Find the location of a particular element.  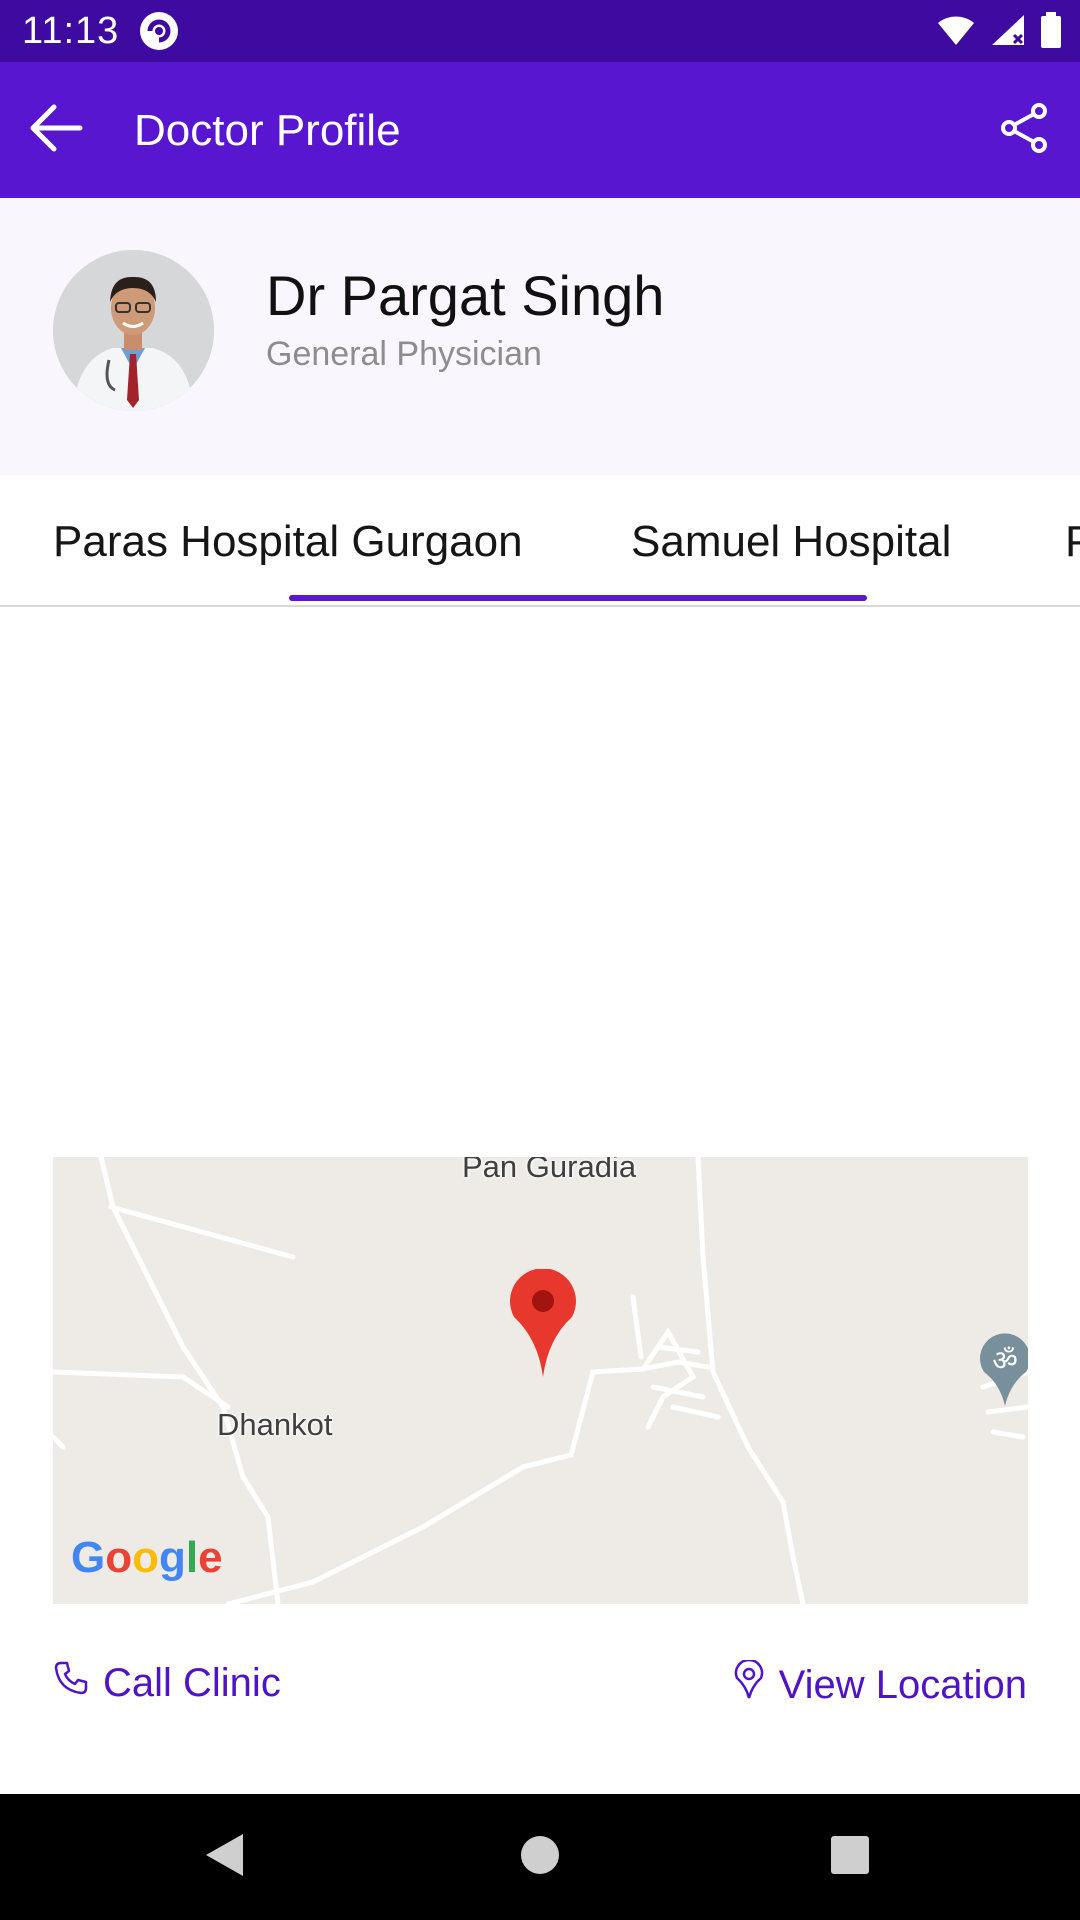

phone-icon is located at coordinates (78, 1683).